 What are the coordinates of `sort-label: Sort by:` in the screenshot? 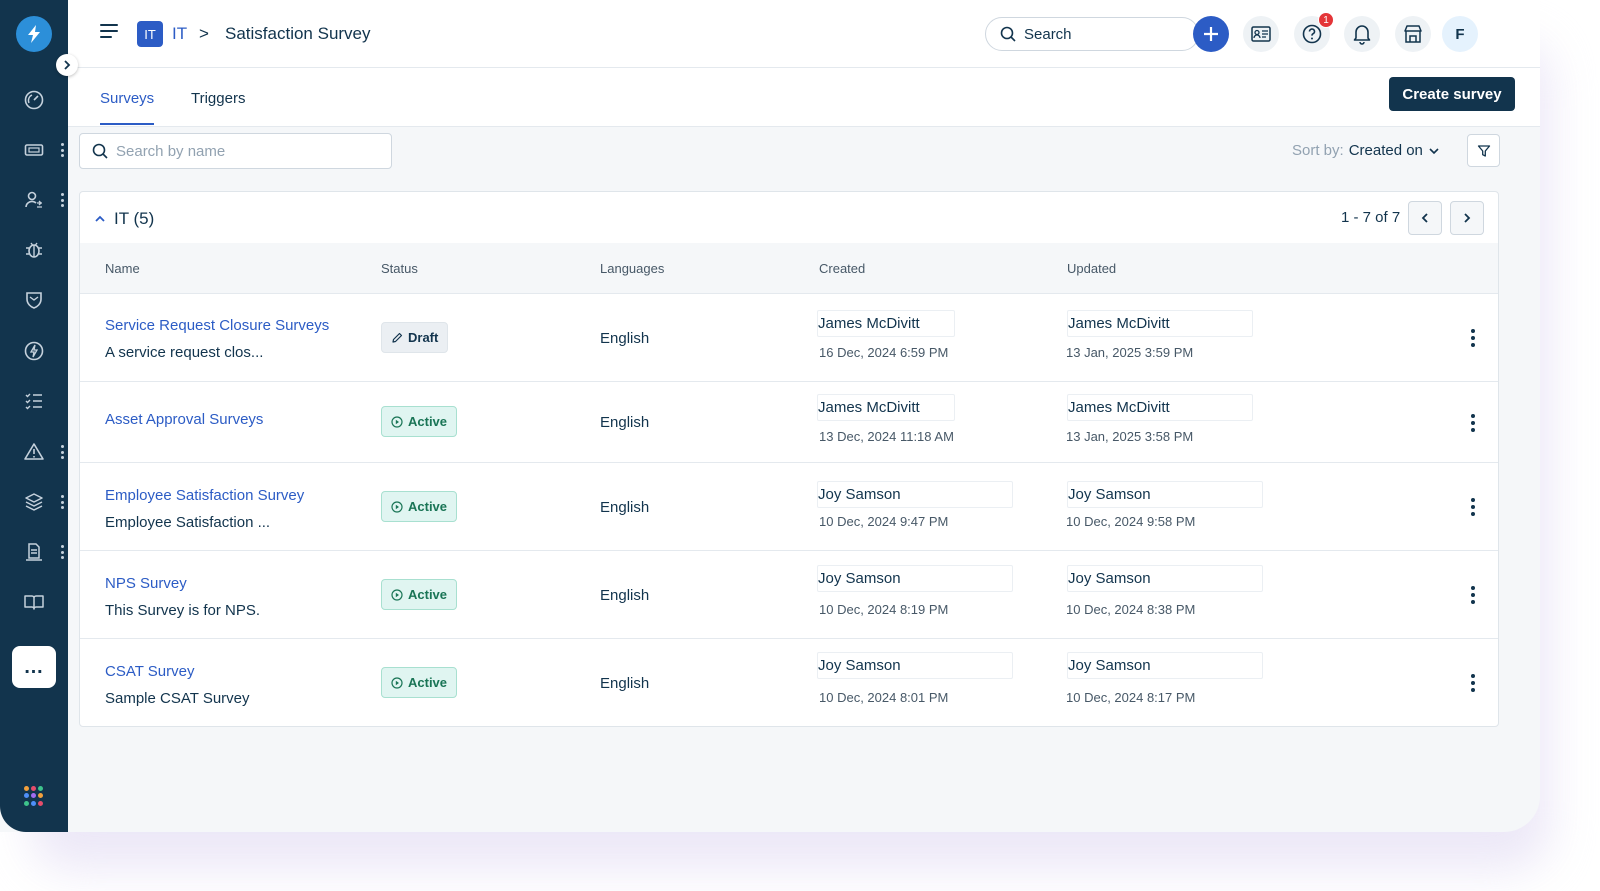 It's located at (1318, 150).